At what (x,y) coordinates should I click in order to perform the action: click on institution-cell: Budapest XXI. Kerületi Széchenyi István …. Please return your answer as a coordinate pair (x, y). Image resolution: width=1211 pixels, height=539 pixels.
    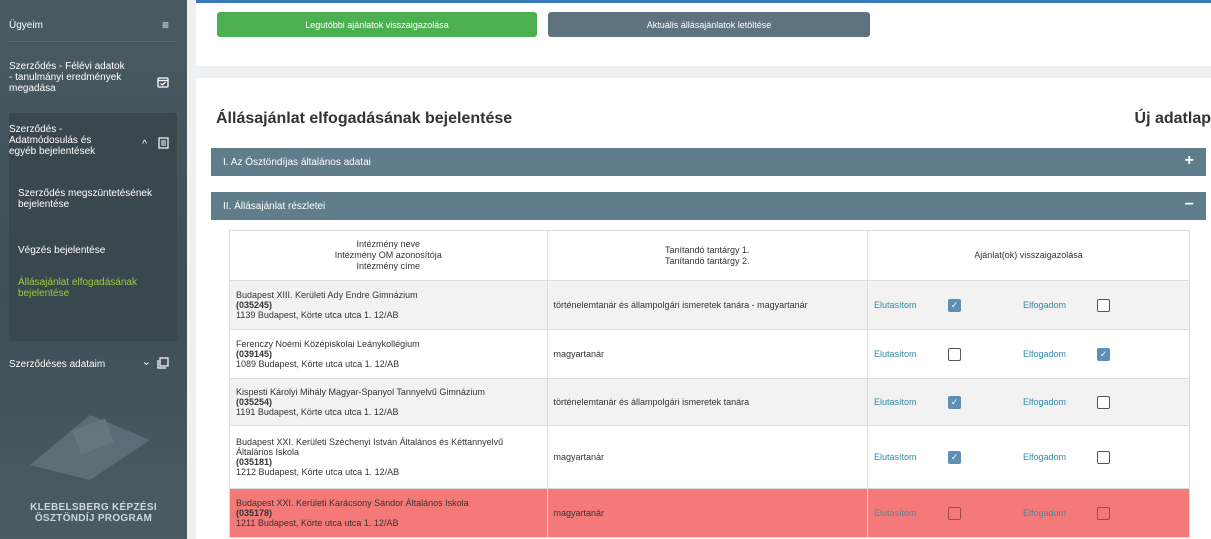
    Looking at the image, I should click on (388, 457).